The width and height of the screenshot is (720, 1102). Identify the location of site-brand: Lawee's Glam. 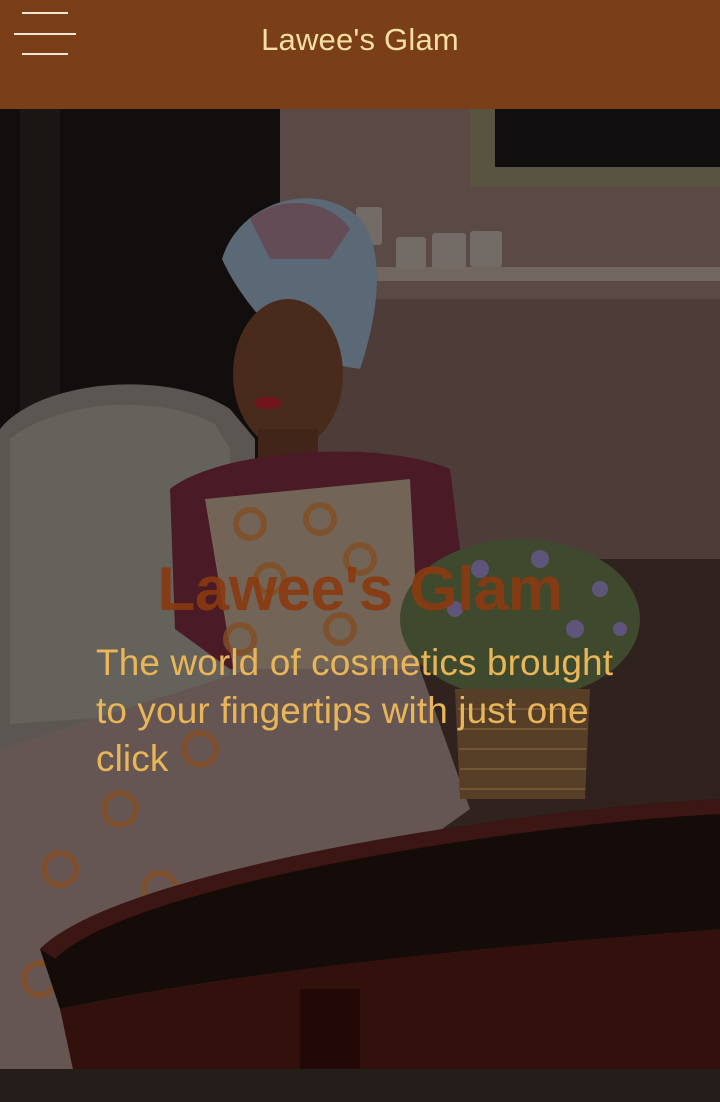
(360, 40).